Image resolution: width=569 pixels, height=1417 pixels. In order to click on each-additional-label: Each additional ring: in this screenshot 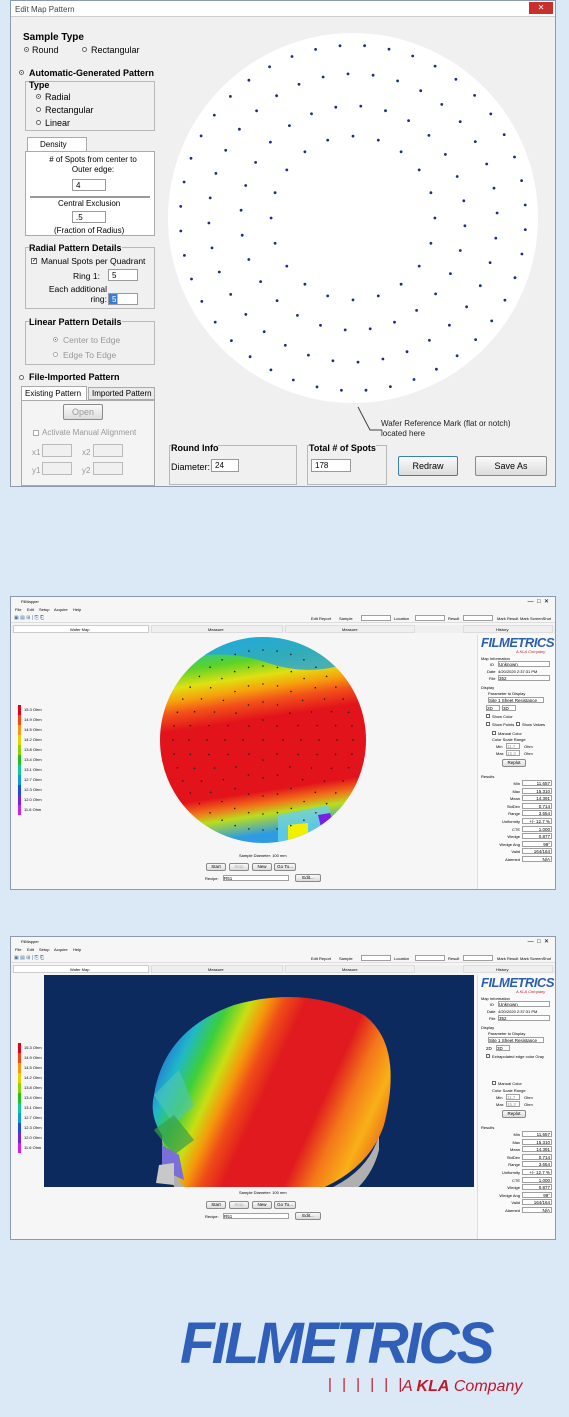, I will do `click(77, 294)`.